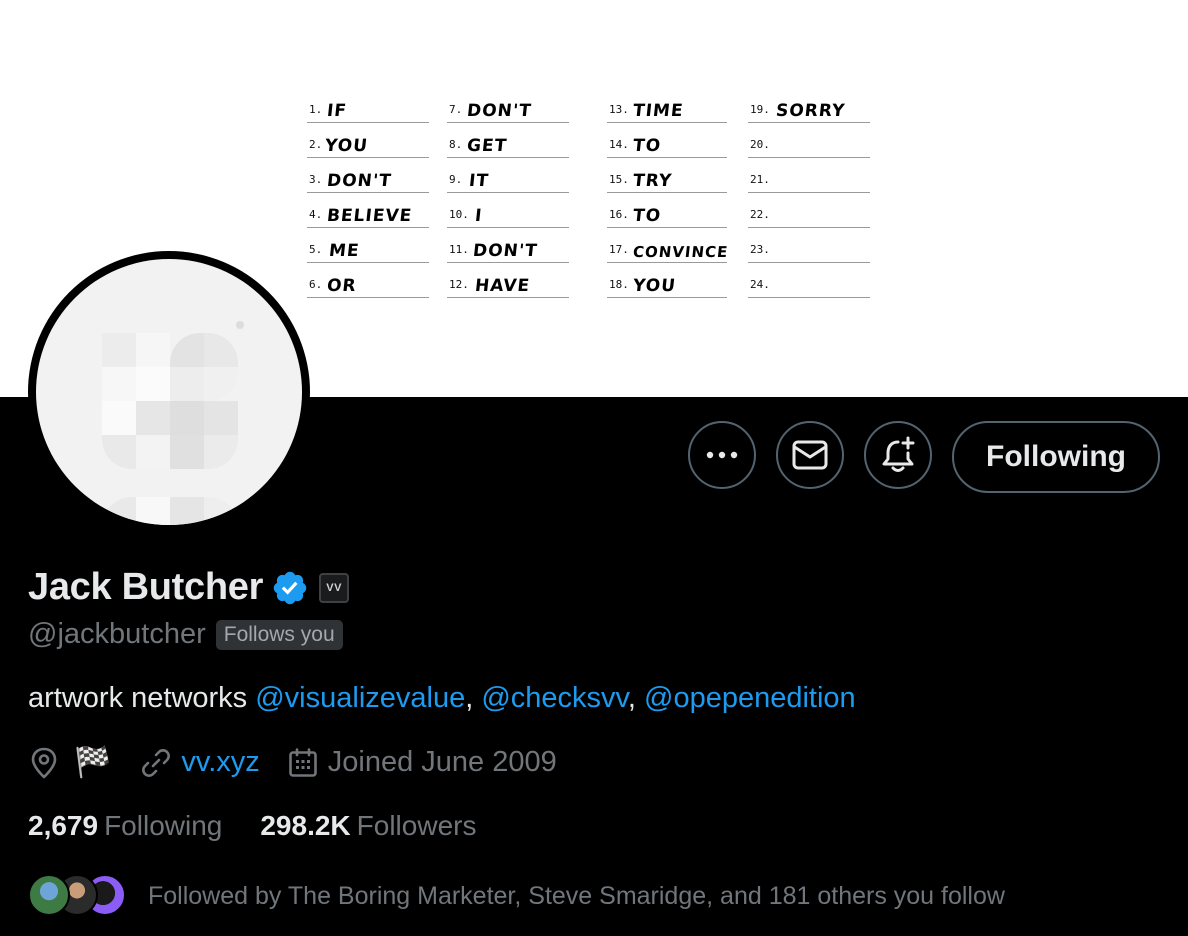 The image size is (1188, 936). I want to click on bell-plus-icon, so click(898, 454).